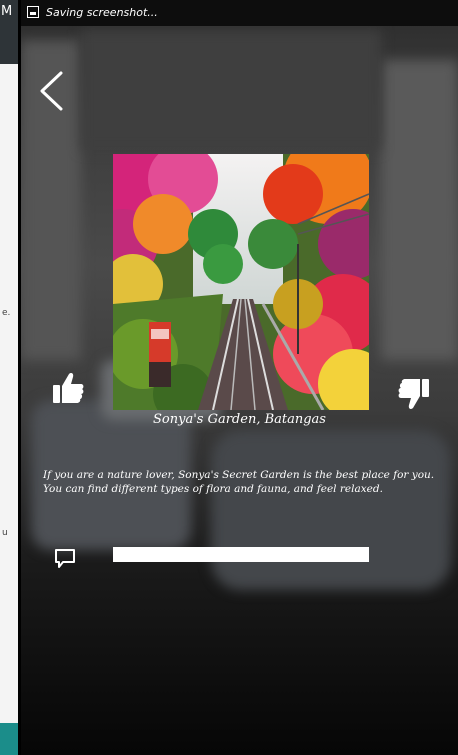  Describe the element at coordinates (7, 11) in the screenshot. I see `previous-screen-letter: M` at that location.